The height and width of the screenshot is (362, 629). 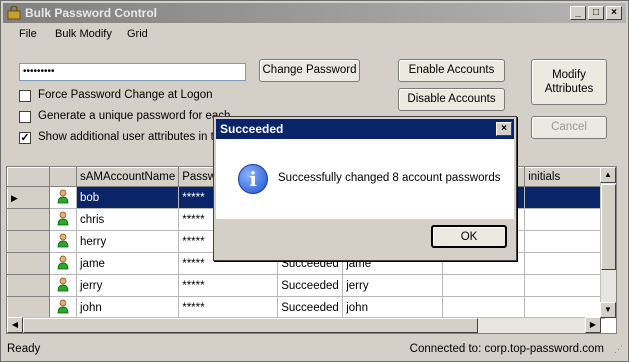 I want to click on menu-file: File, so click(x=28, y=34).